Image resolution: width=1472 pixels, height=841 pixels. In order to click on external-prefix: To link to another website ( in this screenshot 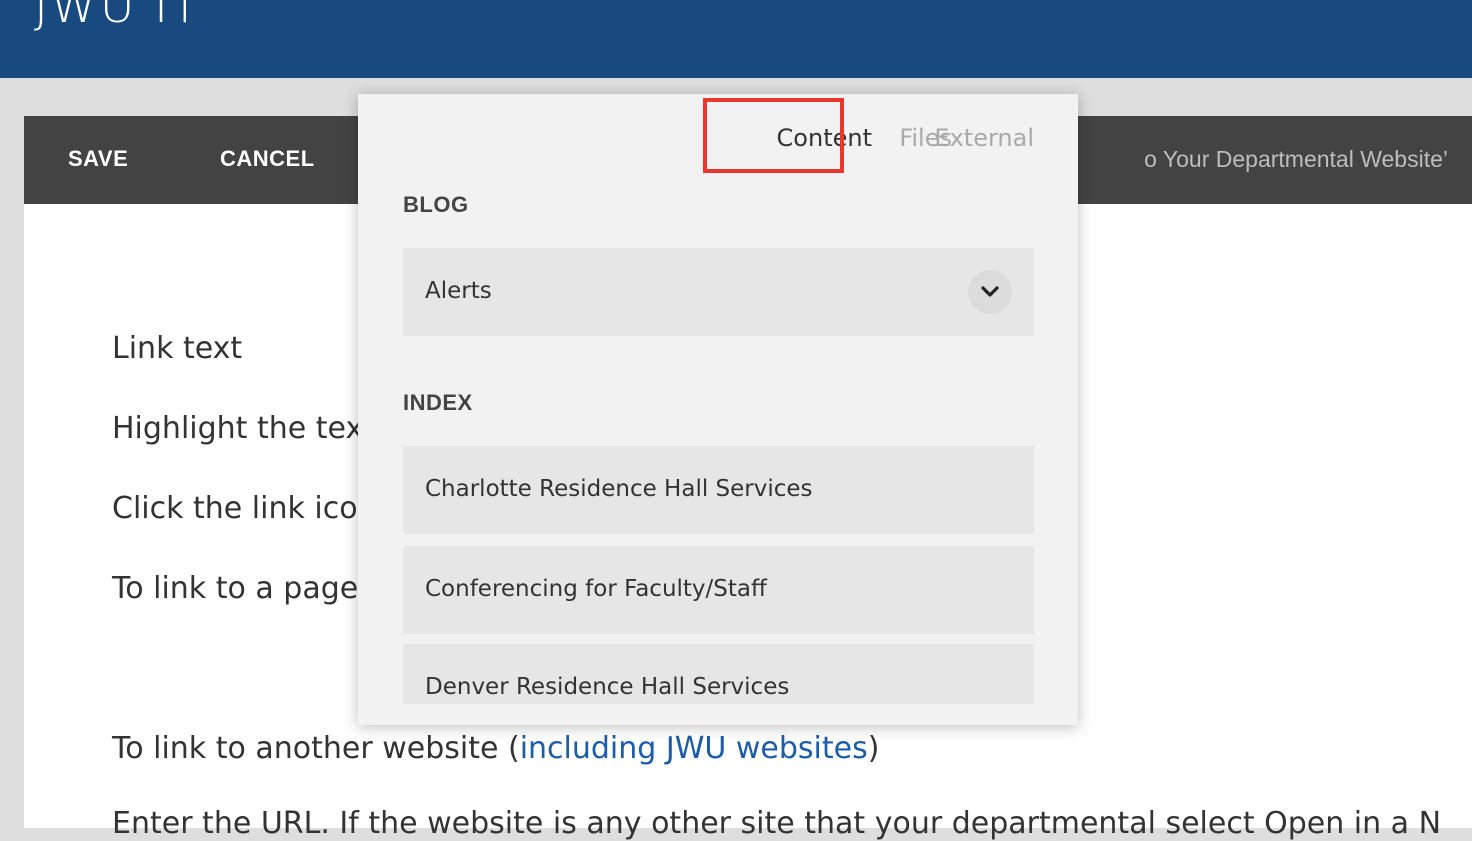, I will do `click(316, 748)`.